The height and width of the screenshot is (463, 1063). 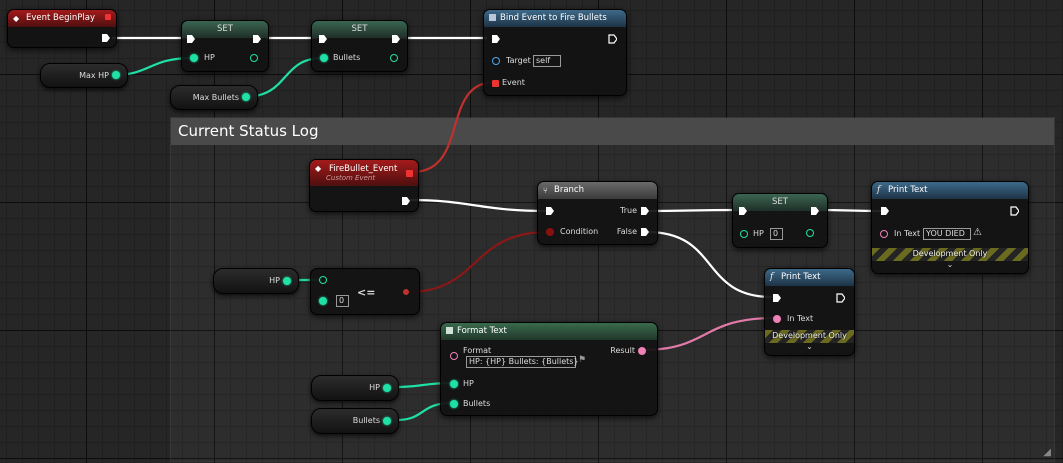 I want to click on node-header: ◆ FireBullet_Event, so click(x=364, y=173).